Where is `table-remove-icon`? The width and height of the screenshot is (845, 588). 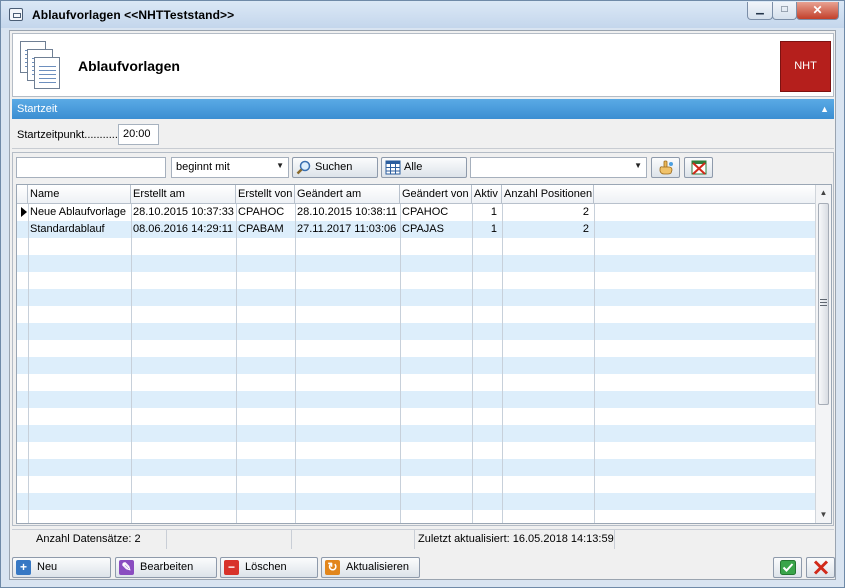
table-remove-icon is located at coordinates (699, 167).